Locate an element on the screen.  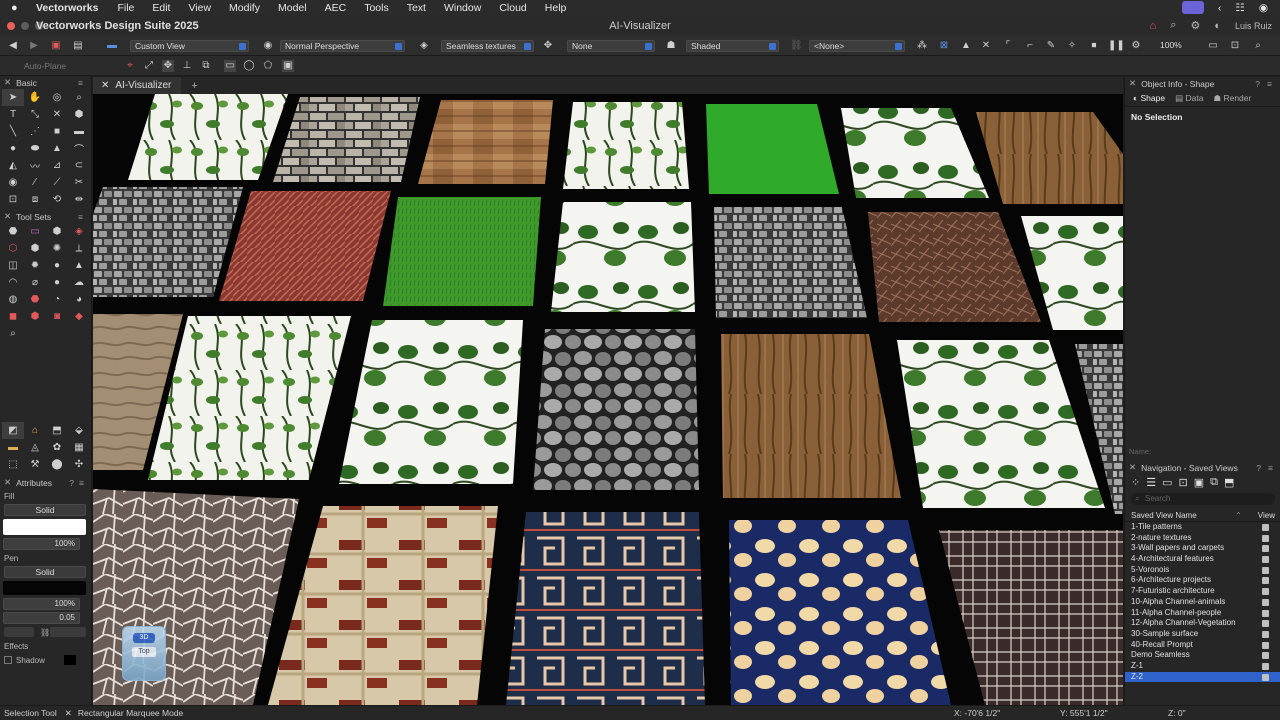
col-saved-view-name: Saved View Name is located at coordinates (1164, 515).